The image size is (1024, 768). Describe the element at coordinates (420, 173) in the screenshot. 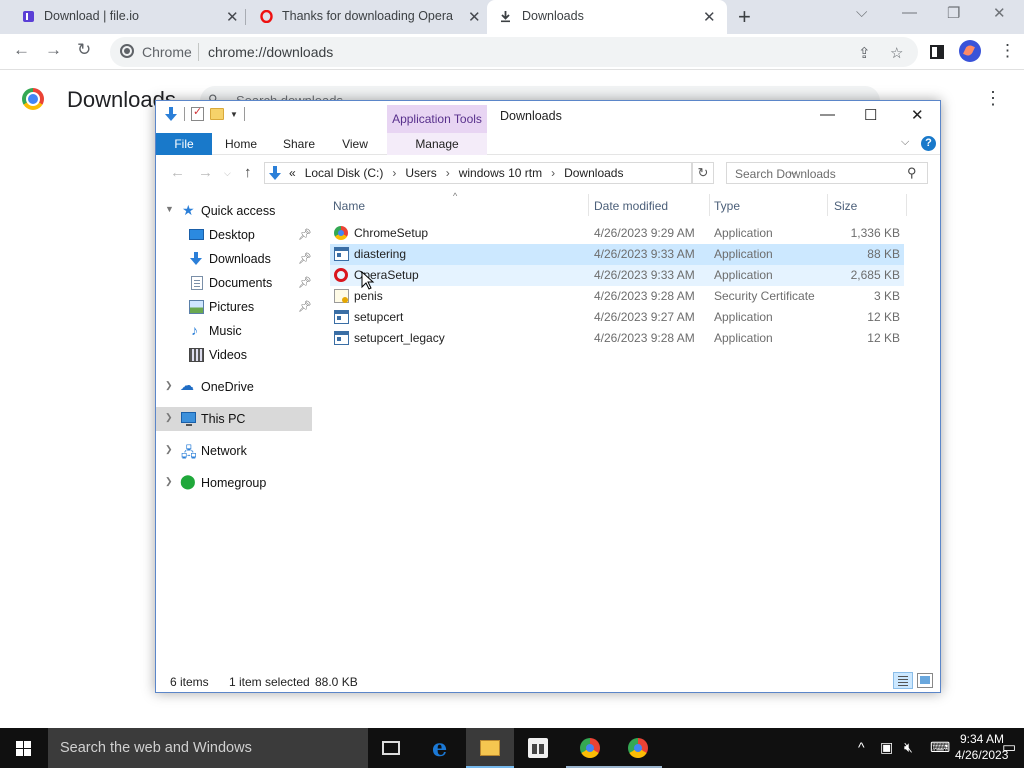

I see `breadcrumb-users: Users` at that location.